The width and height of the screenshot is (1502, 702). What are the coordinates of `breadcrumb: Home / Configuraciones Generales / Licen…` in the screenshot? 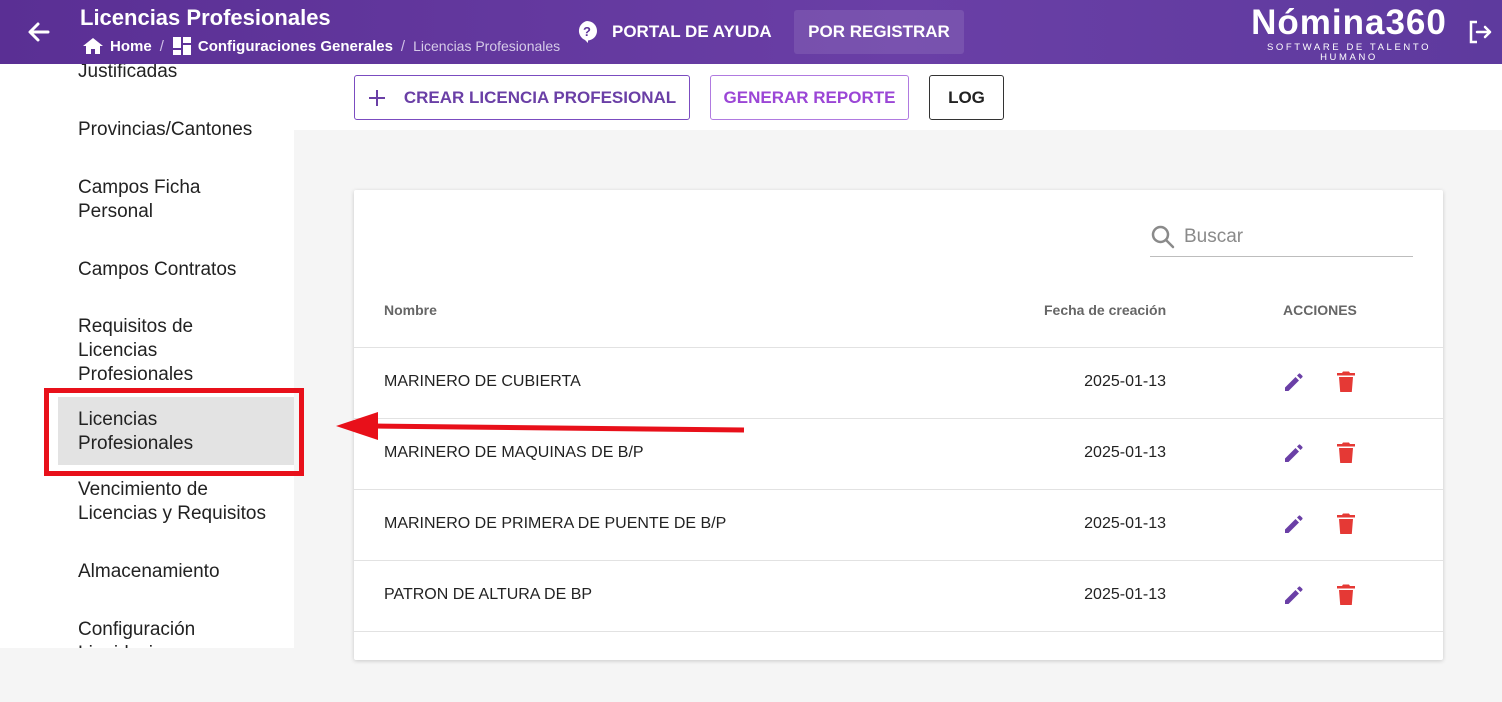 It's located at (321, 46).